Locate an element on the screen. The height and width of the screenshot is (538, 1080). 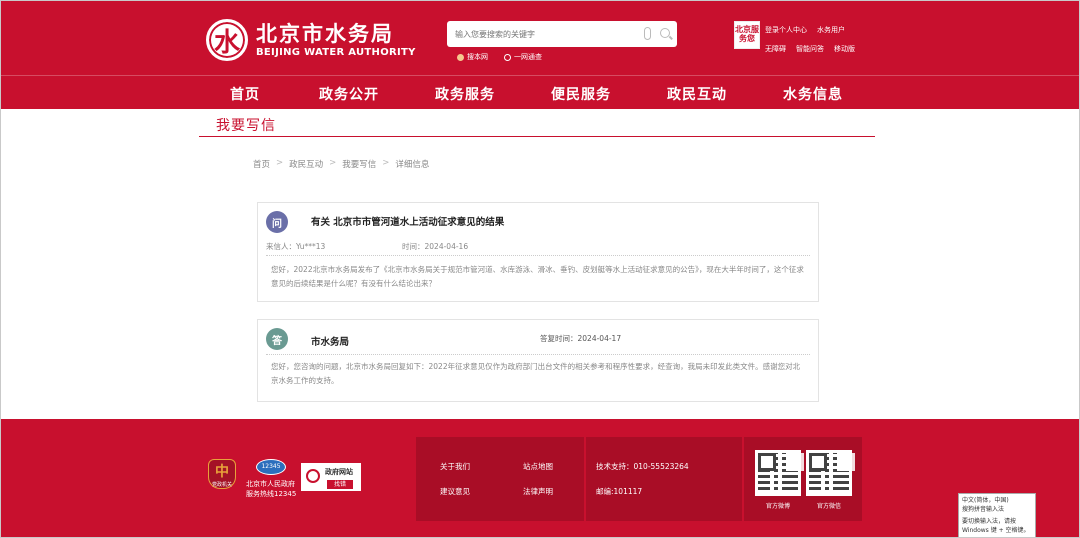
link-user-center: 登录个人中心 is located at coordinates (786, 30).